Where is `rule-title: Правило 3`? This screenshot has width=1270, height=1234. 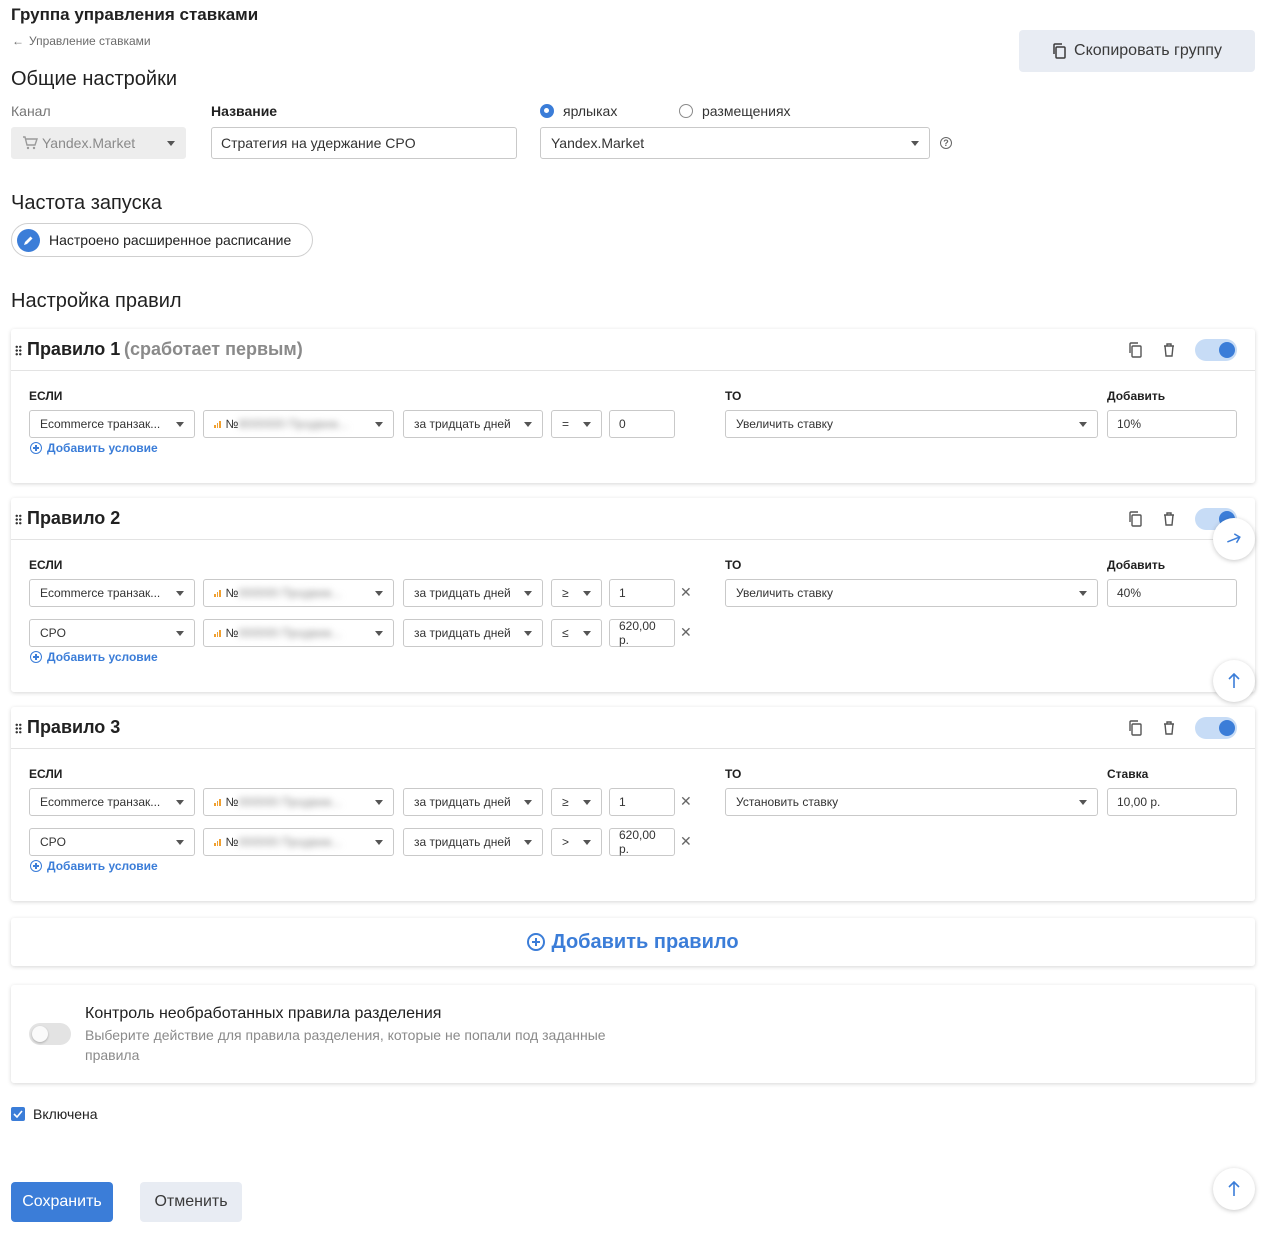
rule-title: Правило 3 is located at coordinates (74, 727).